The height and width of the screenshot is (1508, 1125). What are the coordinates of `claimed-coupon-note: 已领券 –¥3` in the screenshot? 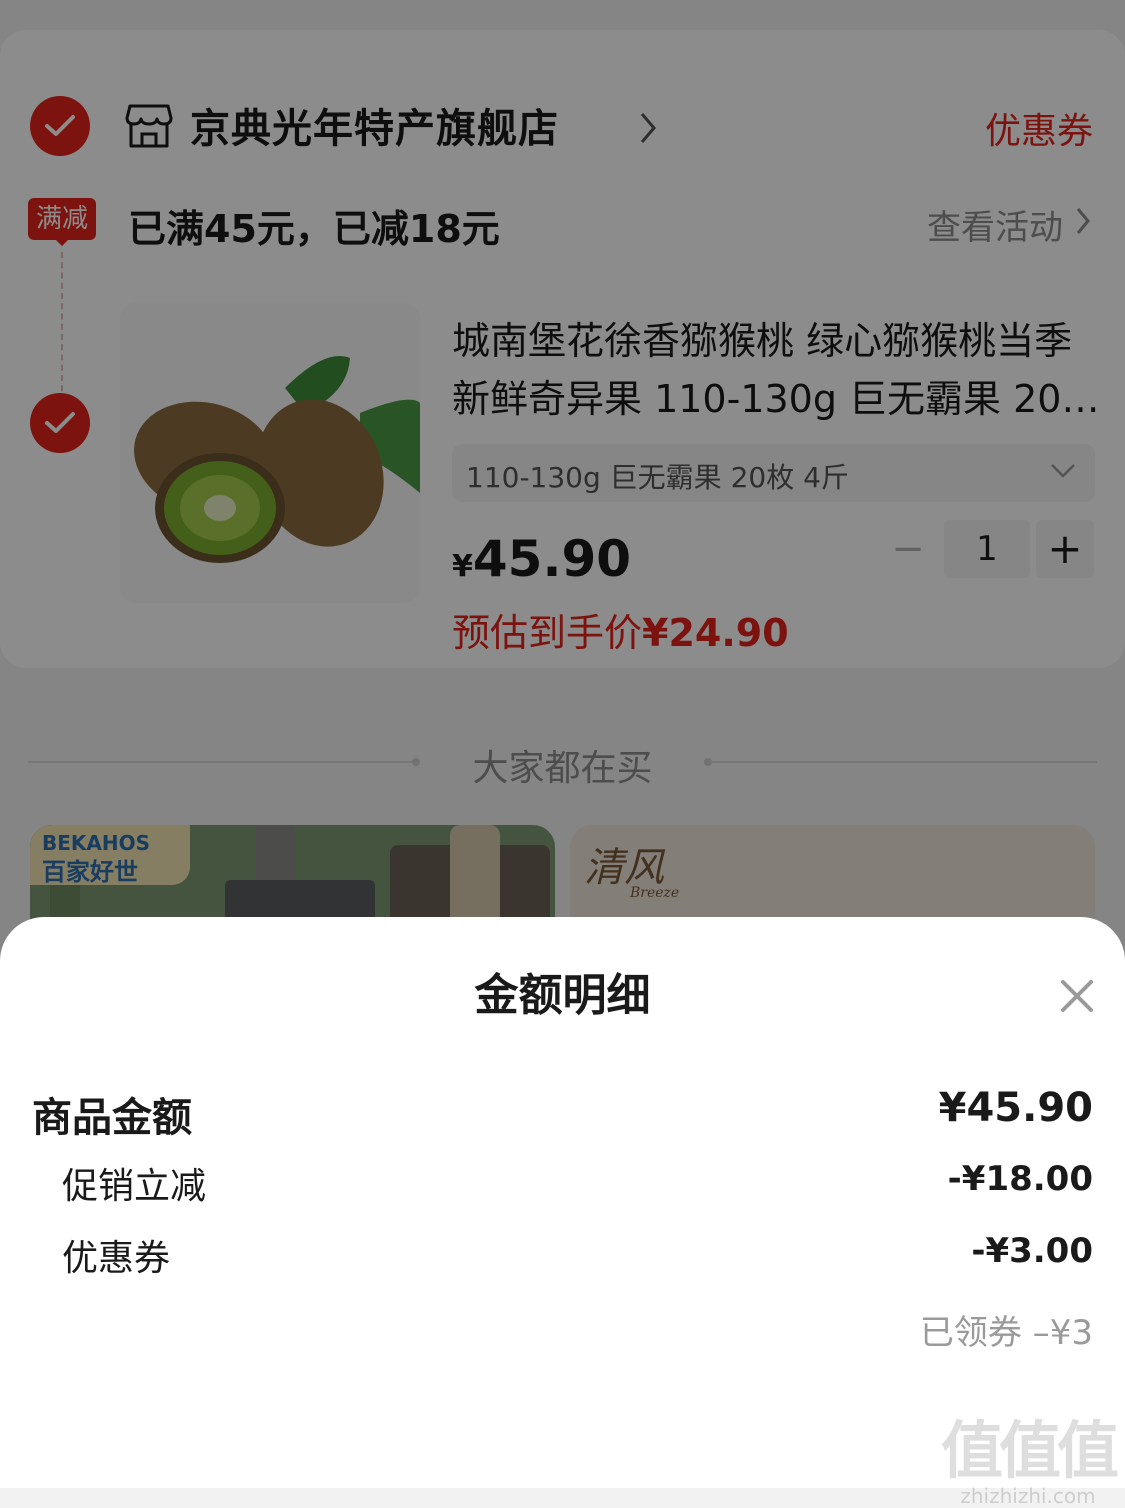 It's located at (1006, 1333).